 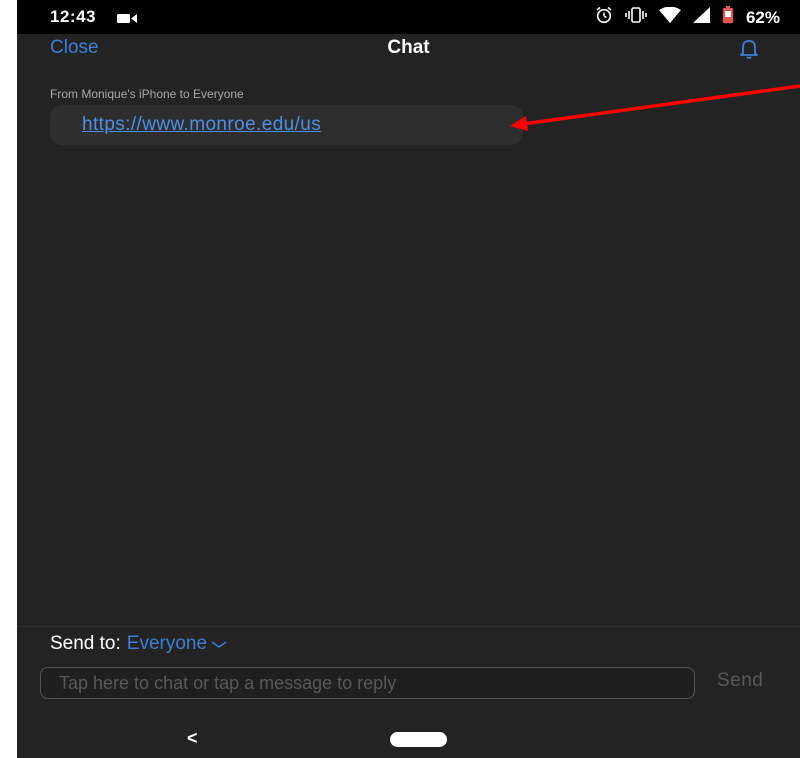 I want to click on chat-input, so click(x=367, y=683).